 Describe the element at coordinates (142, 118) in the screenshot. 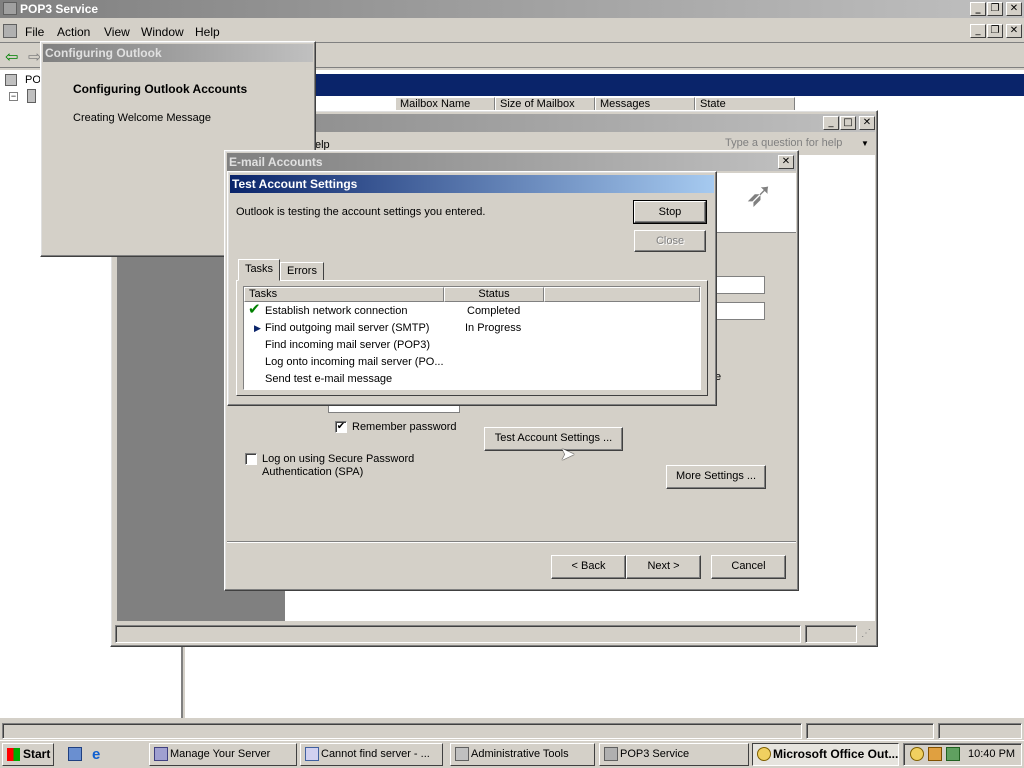

I see `configuring-status: Creating Welcome Message` at that location.